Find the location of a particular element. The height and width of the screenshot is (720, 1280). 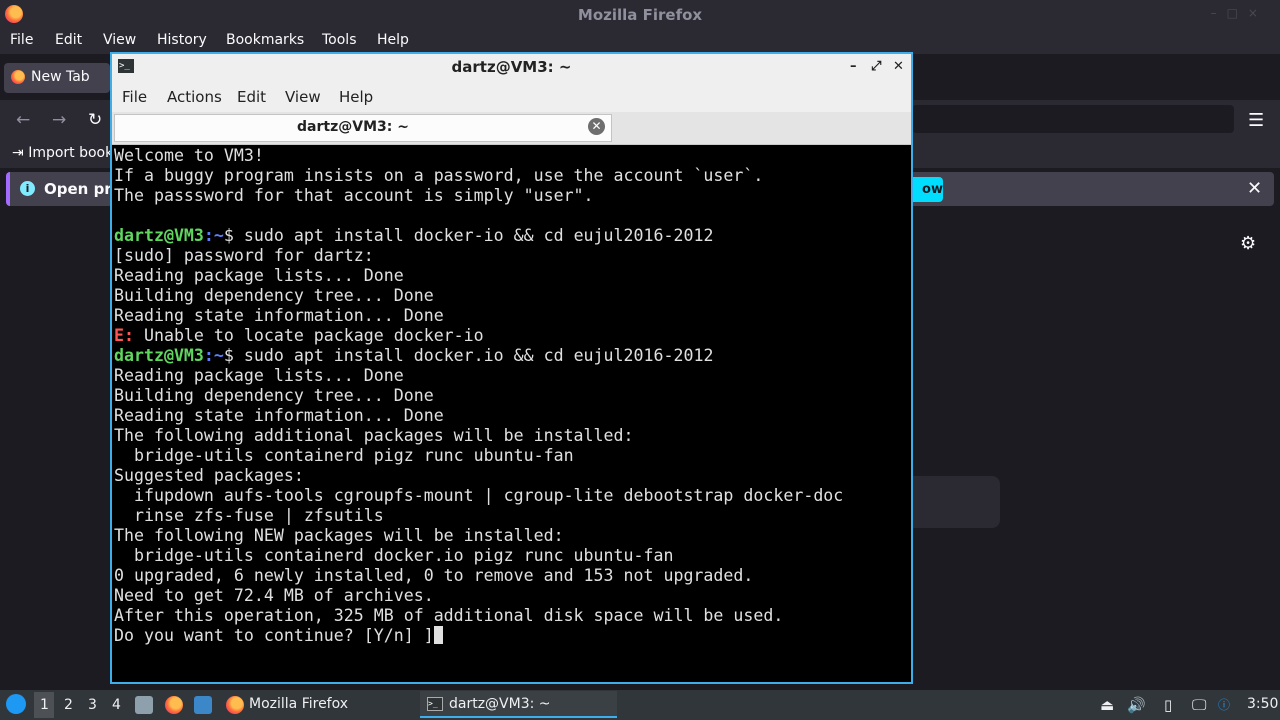

network-icon: 🖵 is located at coordinates (1199, 705).